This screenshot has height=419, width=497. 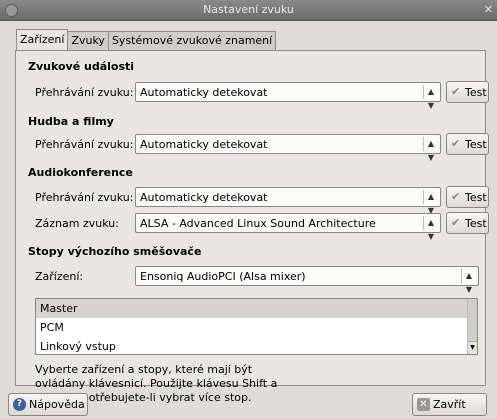 I want to click on tab-bar: Zařízení Zvuky Systémové zvukové znamení, so click(x=146, y=40).